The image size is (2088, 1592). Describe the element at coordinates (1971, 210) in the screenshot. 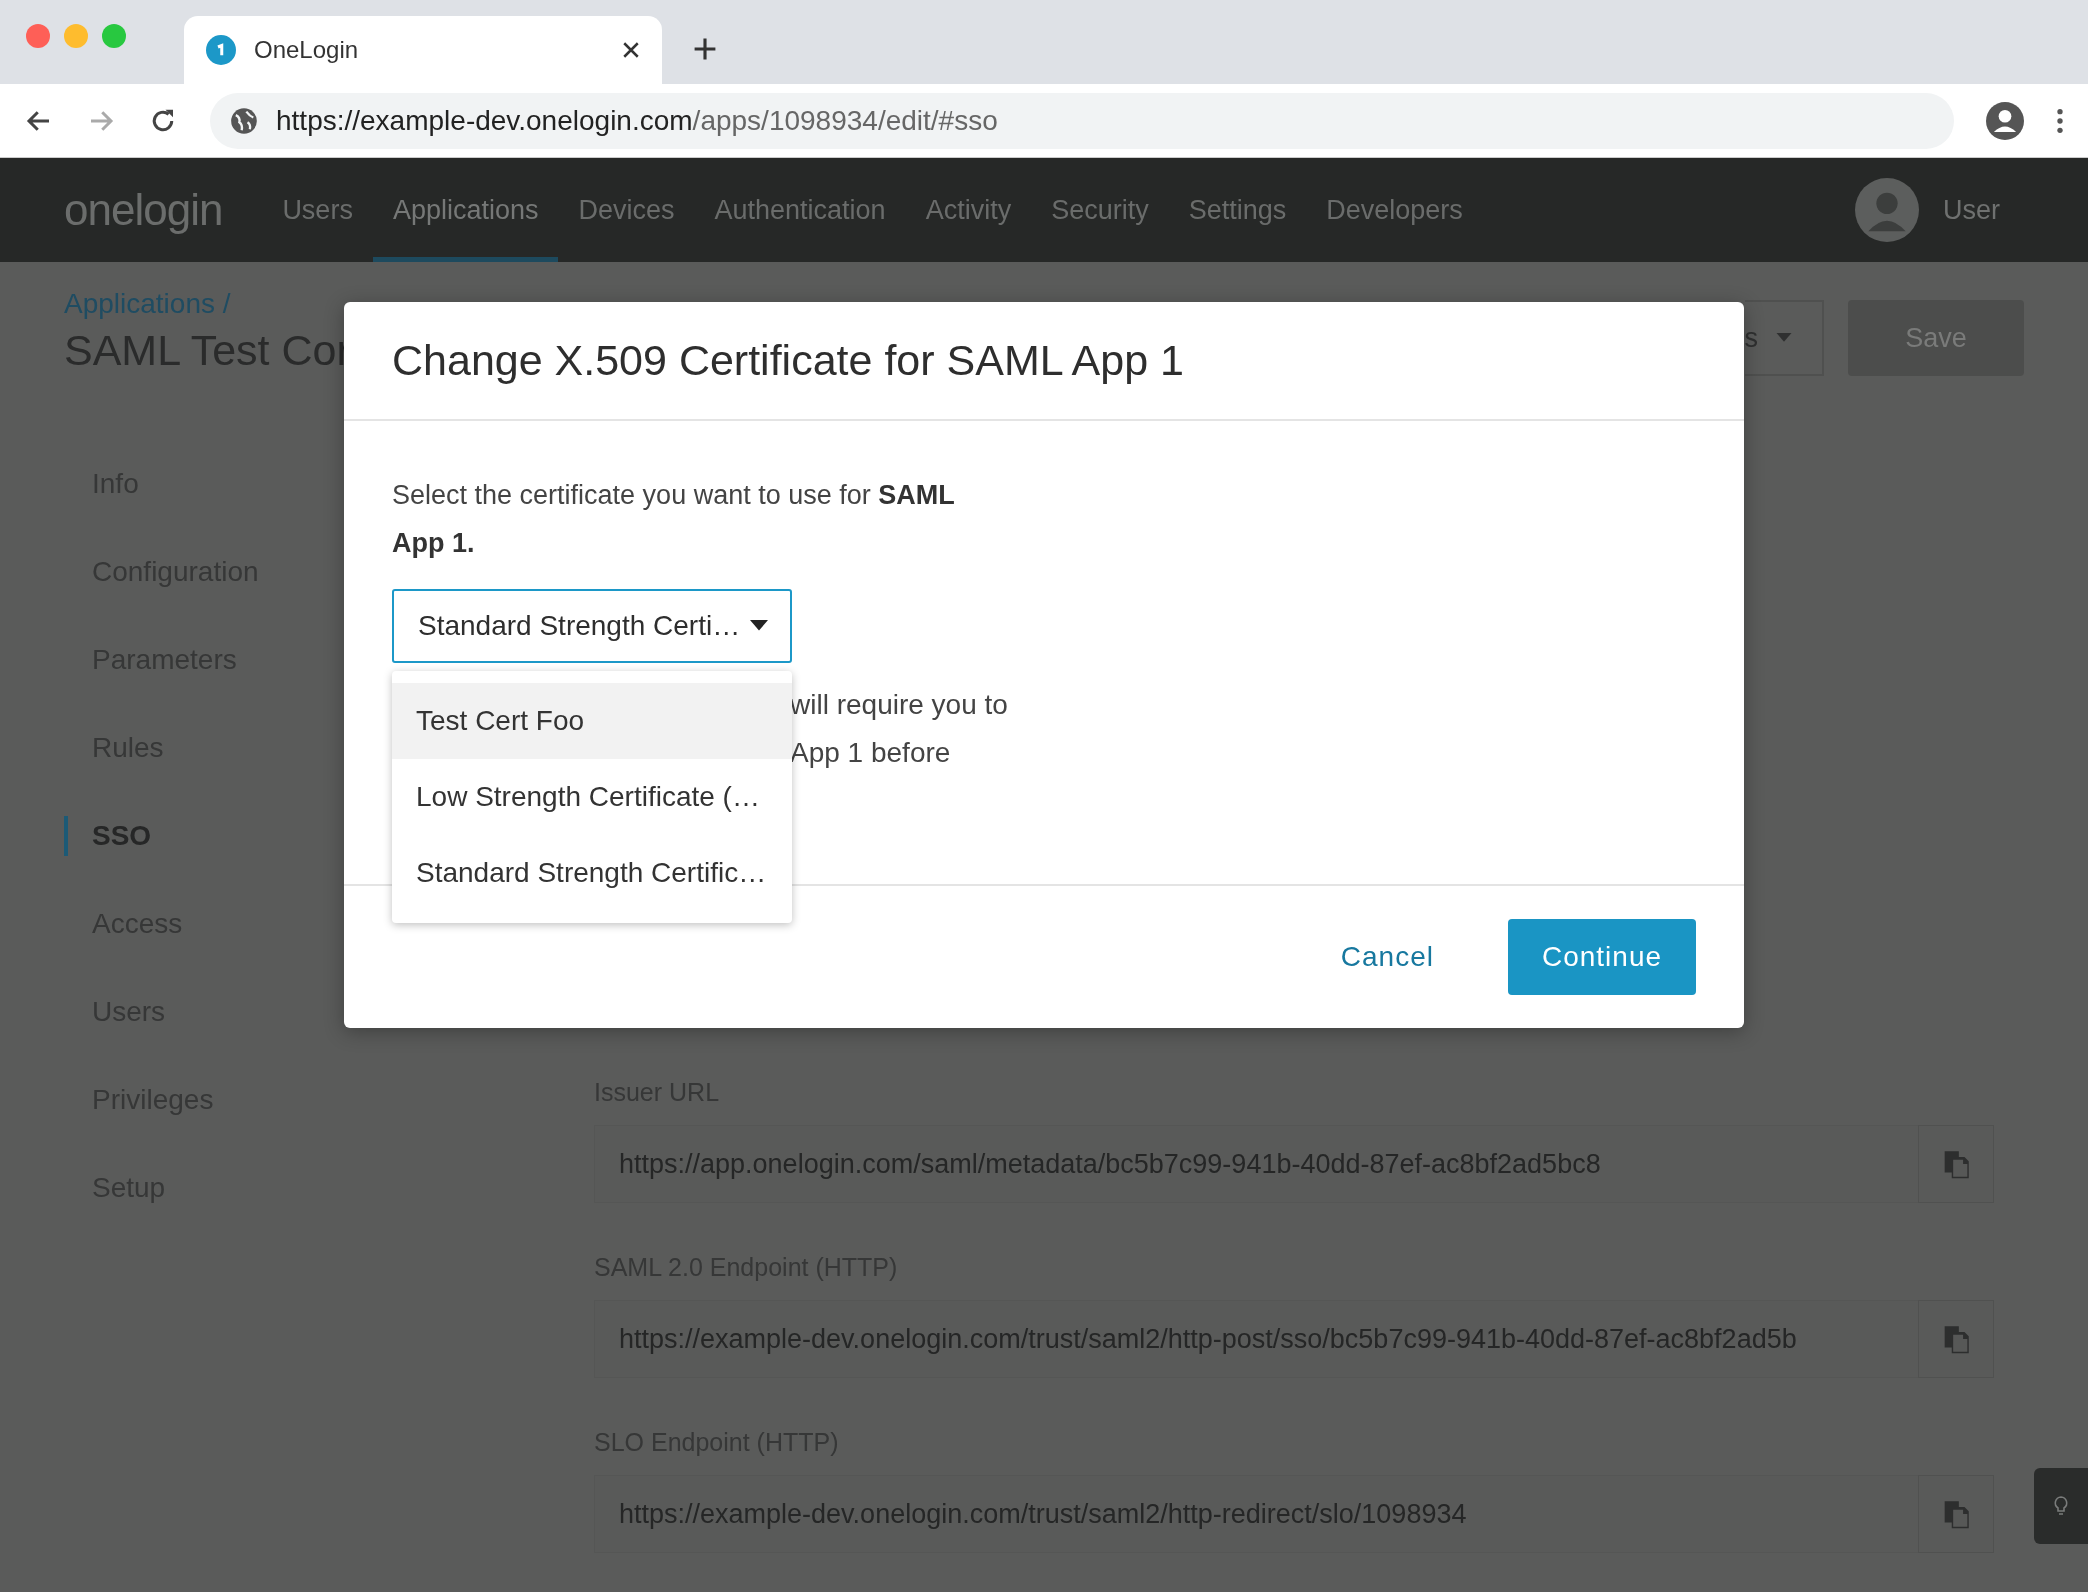

I see `user-name: User` at that location.